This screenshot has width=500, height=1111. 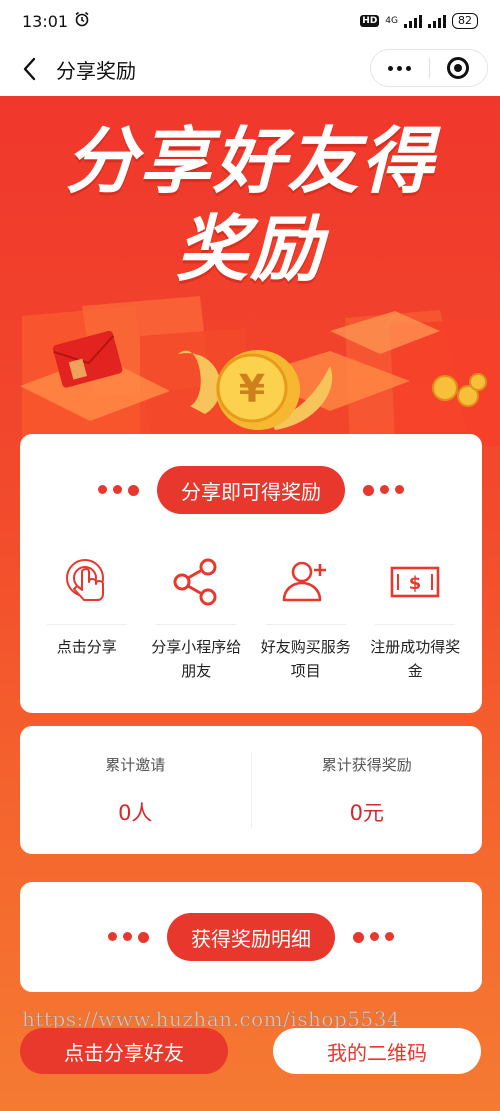 I want to click on how-pill-label: 分享即可得奖励, so click(x=251, y=490).